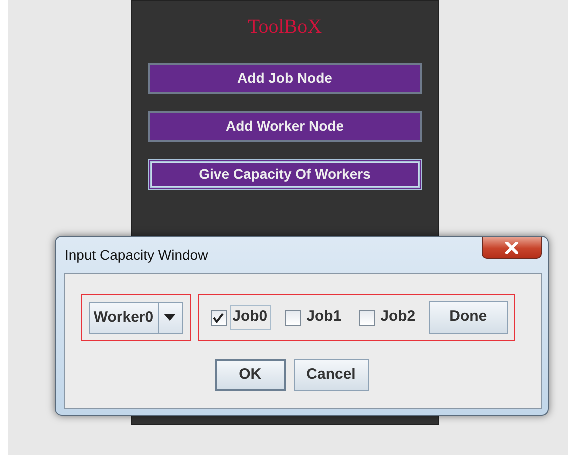 This screenshot has width=574, height=463. Describe the element at coordinates (250, 317) in the screenshot. I see `checkbox-label: Job0` at that location.